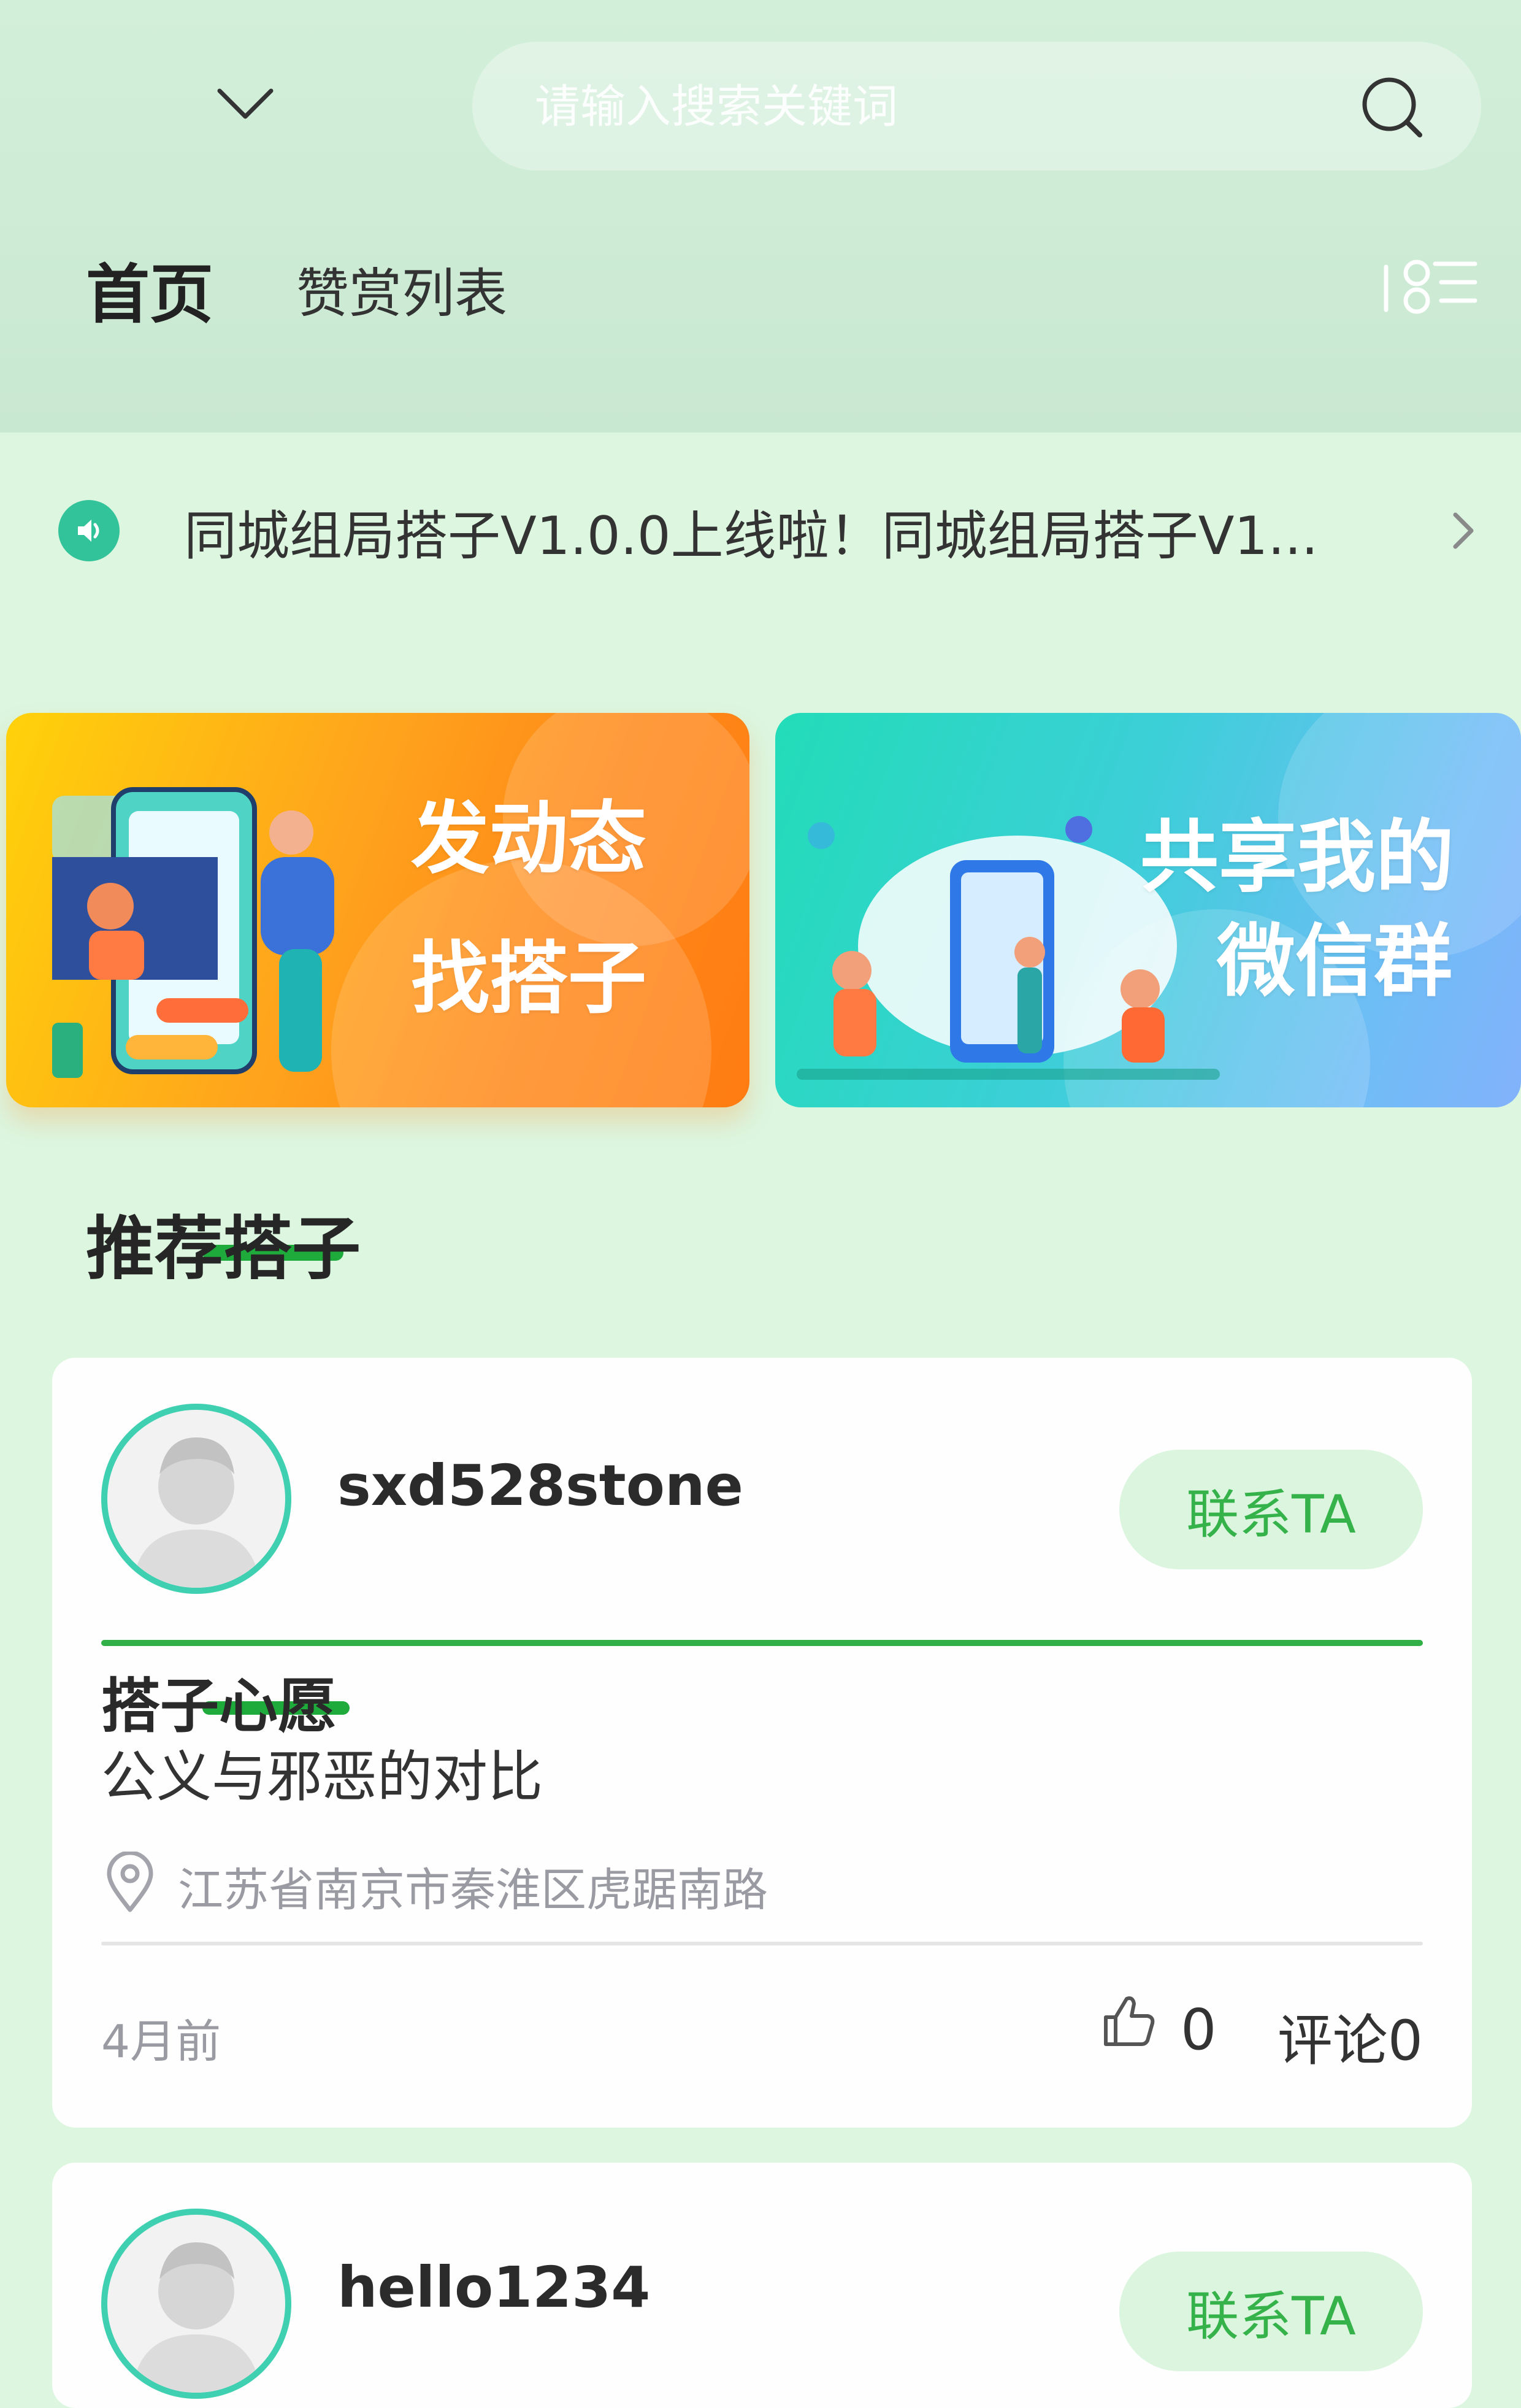 This screenshot has width=1521, height=2408. What do you see at coordinates (473, 1890) in the screenshot?
I see `location-text: 江苏省南京市秦淮区虎踞南路` at bounding box center [473, 1890].